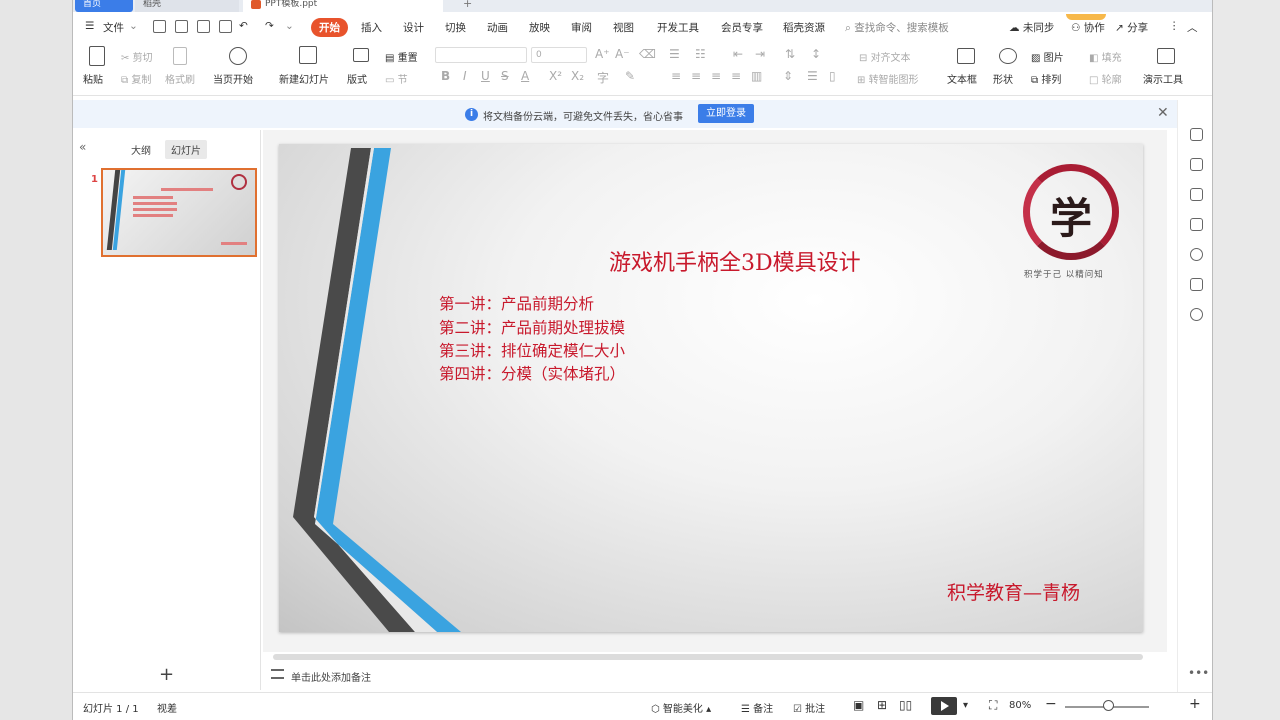  I want to click on layout-icon, so click(361, 55).